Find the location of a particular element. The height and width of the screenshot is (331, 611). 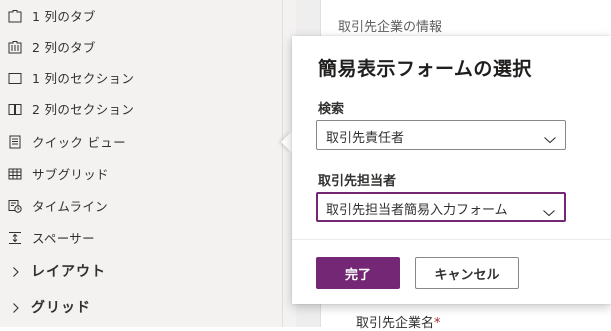

component-two-column-tab: 2 列のタブ is located at coordinates (141, 46).